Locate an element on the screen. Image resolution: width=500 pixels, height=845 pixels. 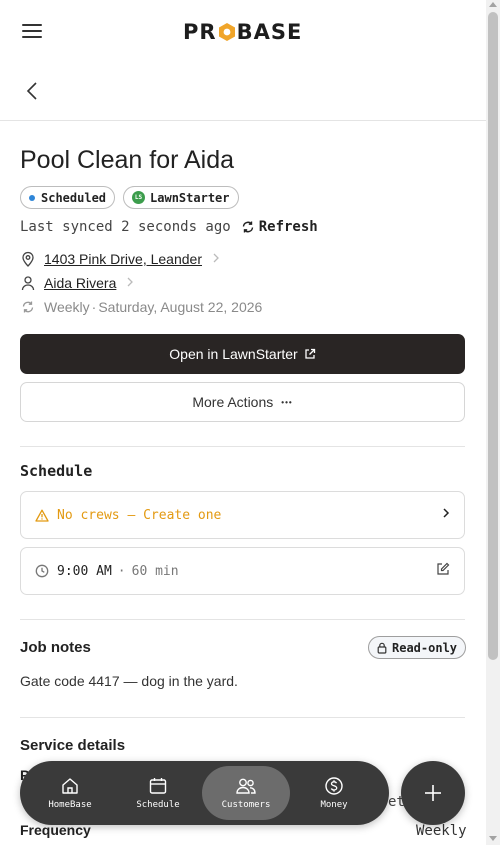
nav-homebase: HomeBase is located at coordinates (70, 793).